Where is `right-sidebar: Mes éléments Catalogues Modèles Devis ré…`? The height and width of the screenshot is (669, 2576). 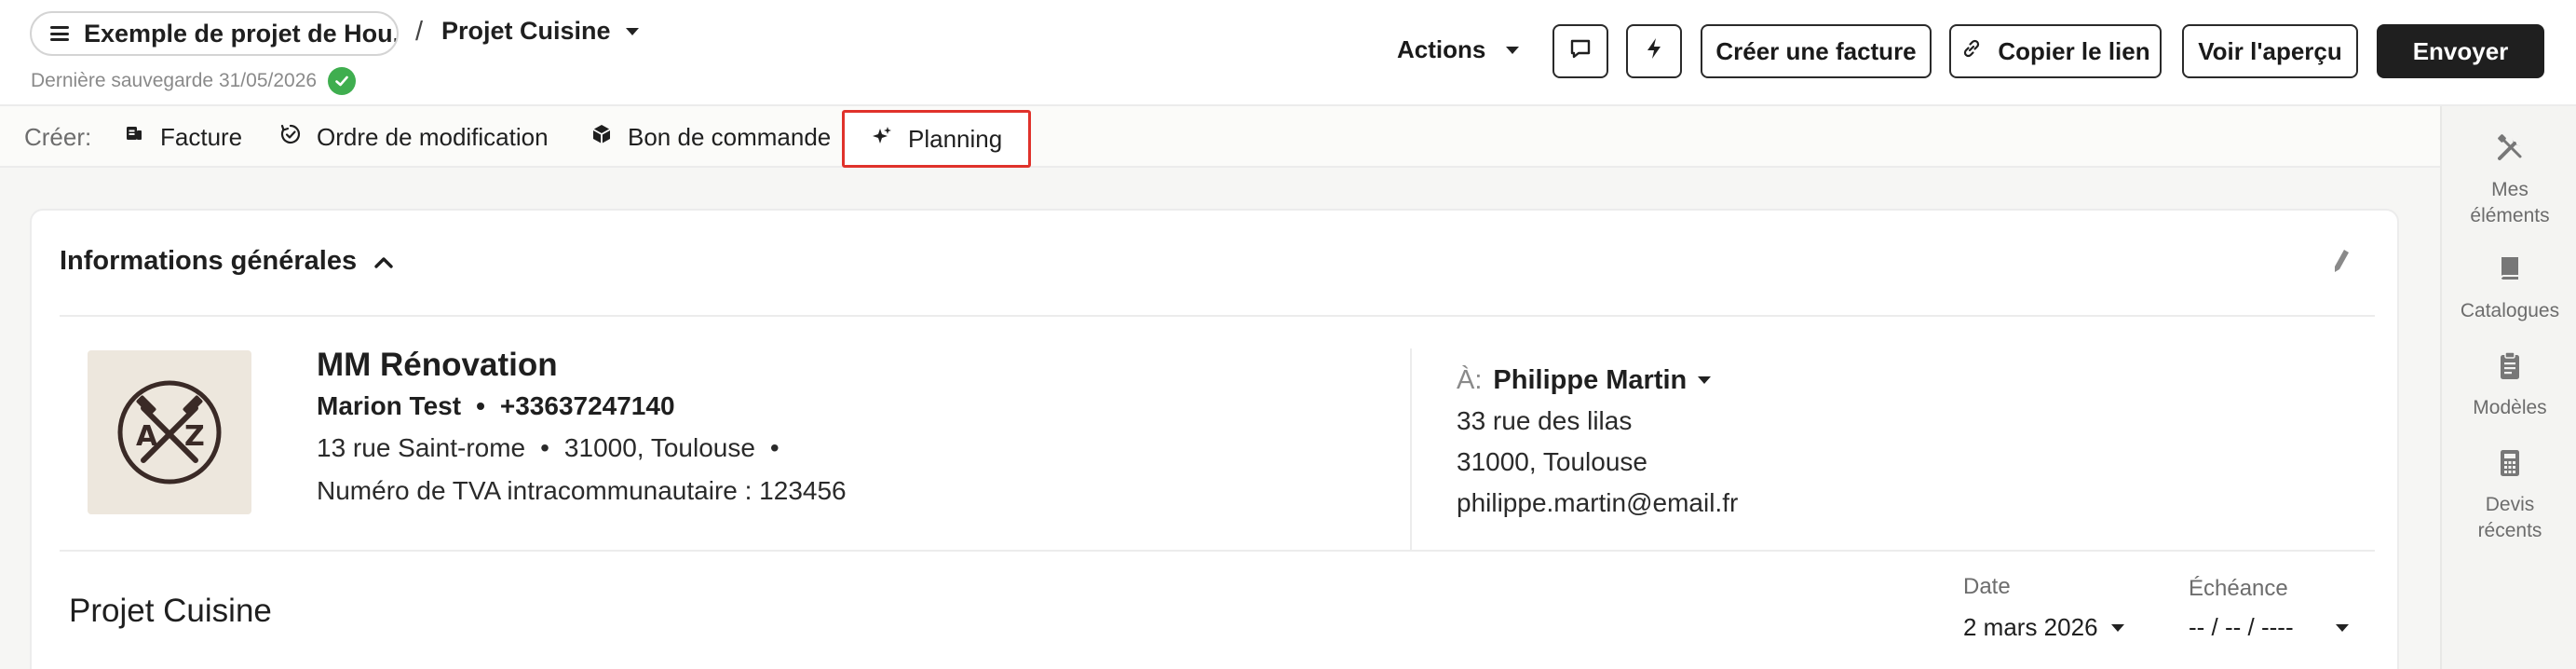
right-sidebar: Mes éléments Catalogues Modèles Devis ré… is located at coordinates (2508, 388).